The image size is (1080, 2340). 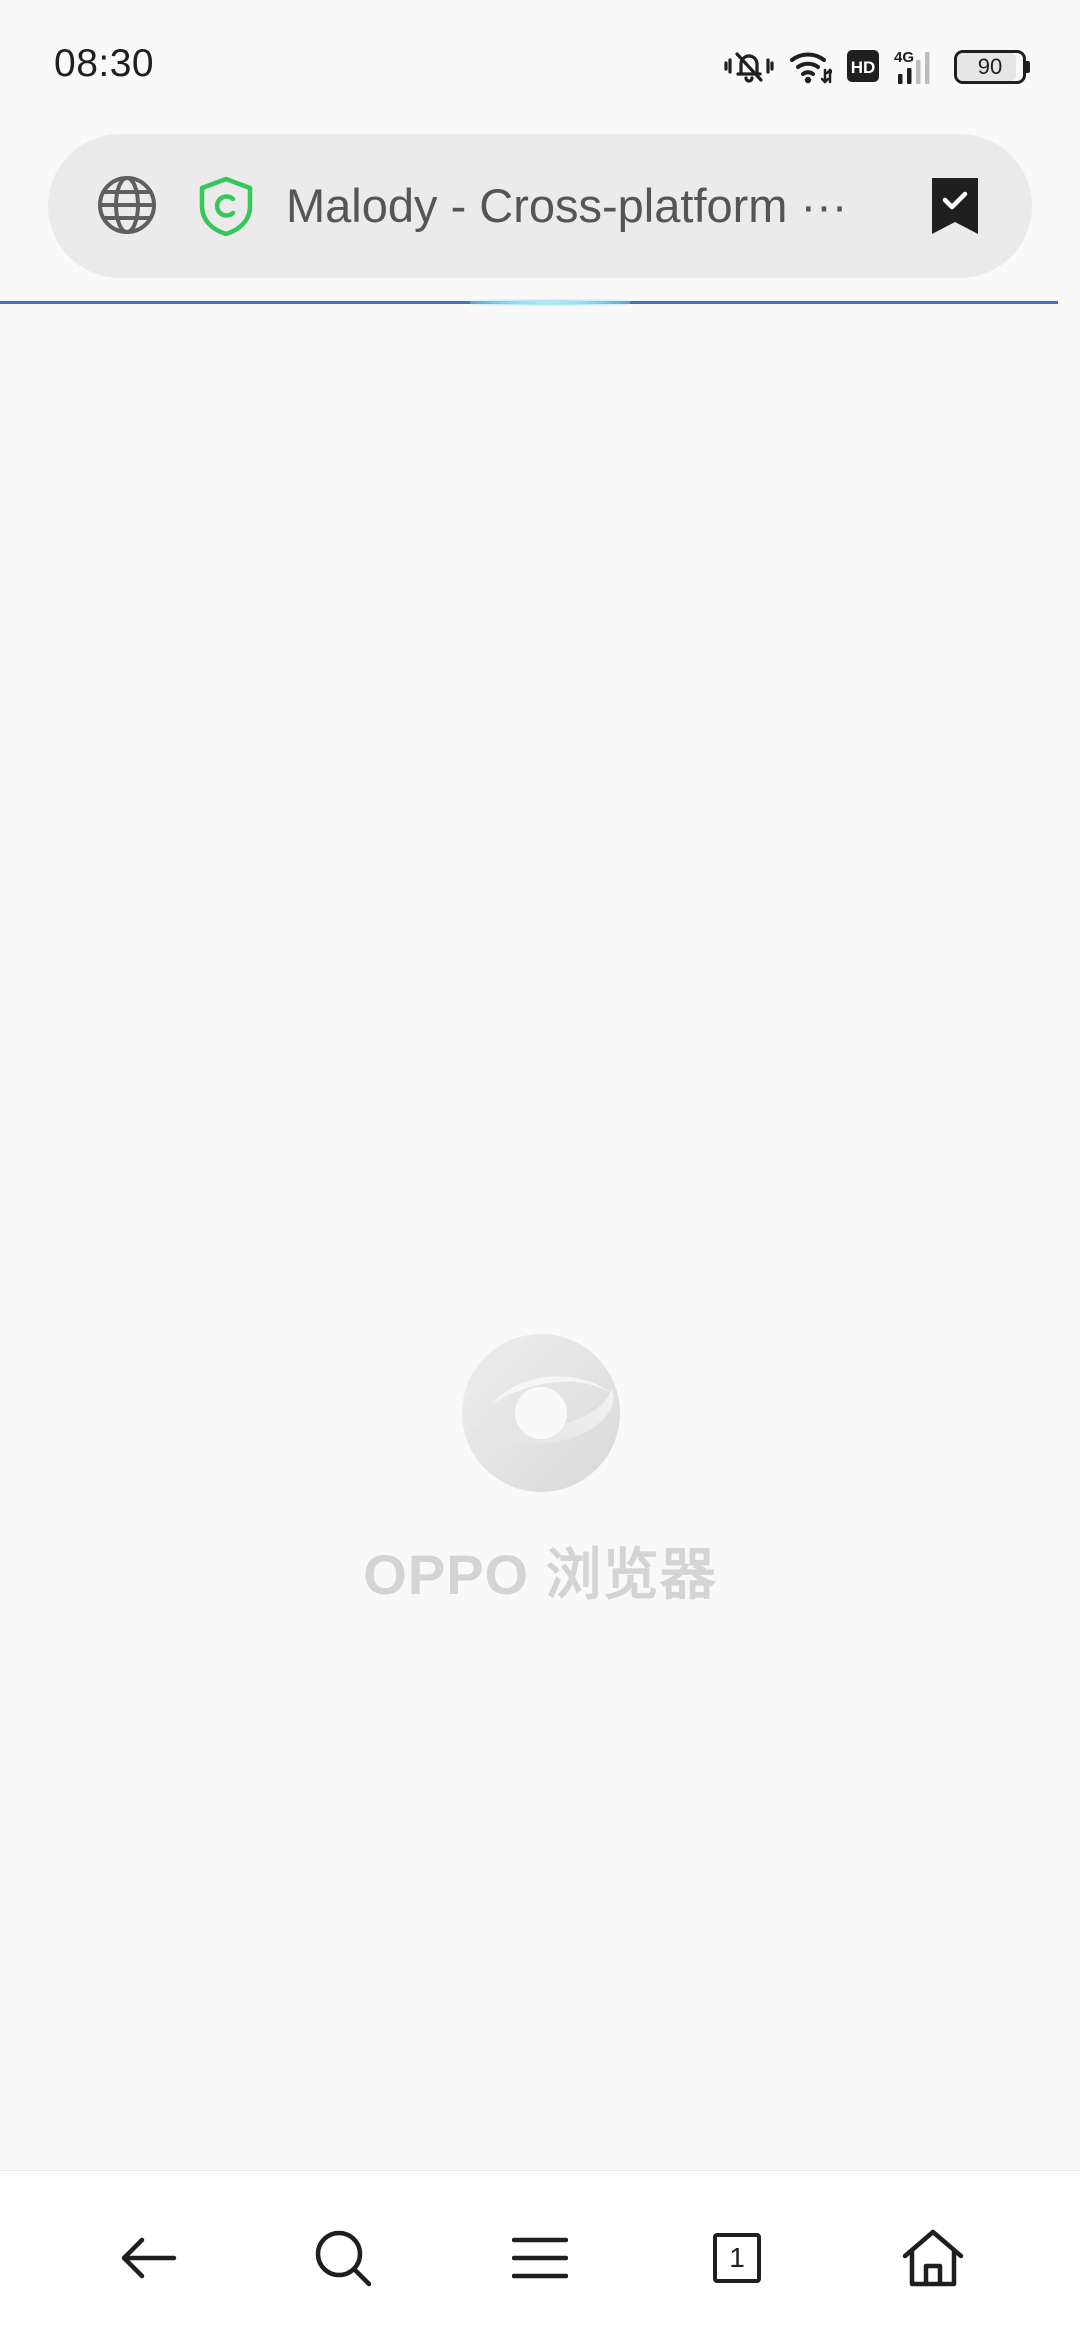 I want to click on search-button, so click(x=343, y=2258).